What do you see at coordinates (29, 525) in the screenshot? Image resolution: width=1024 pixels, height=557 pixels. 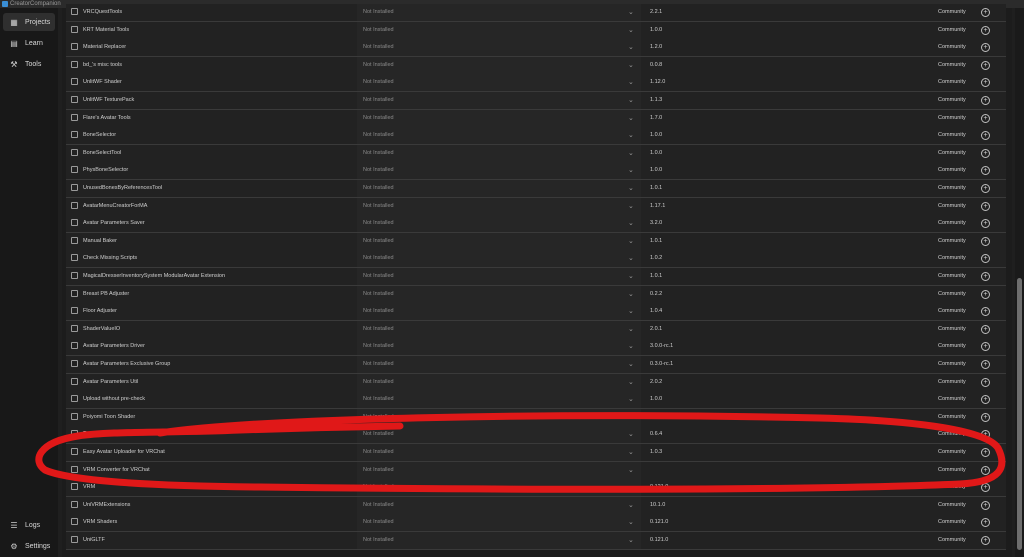 I see `sidebar-item-logs: ☰ Logs` at bounding box center [29, 525].